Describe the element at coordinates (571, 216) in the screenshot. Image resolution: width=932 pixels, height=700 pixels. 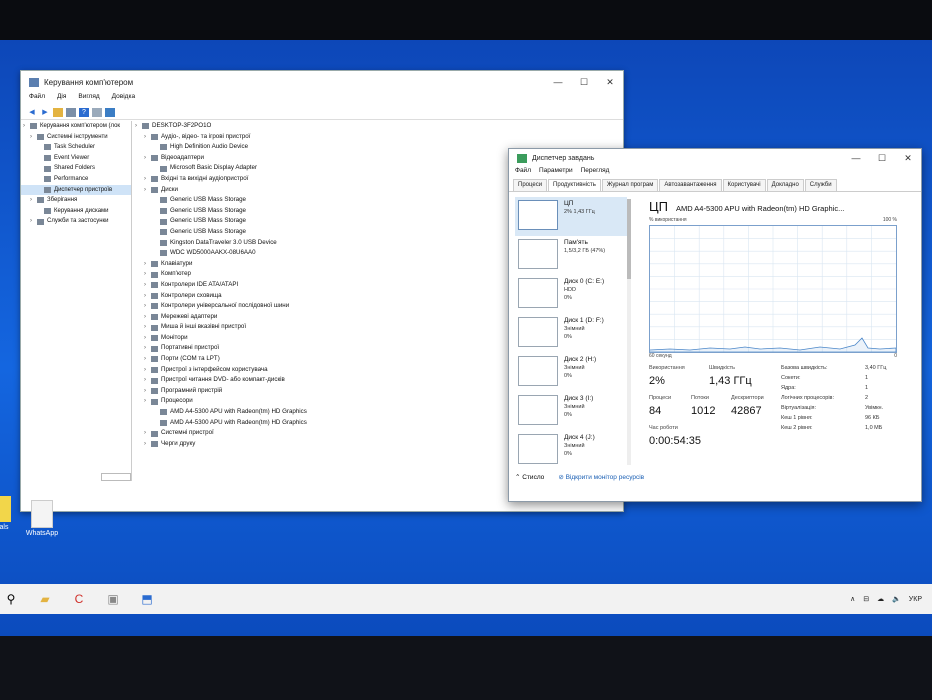
I see `resource-item: ЦП 2% 1,43 ГГц` at that location.